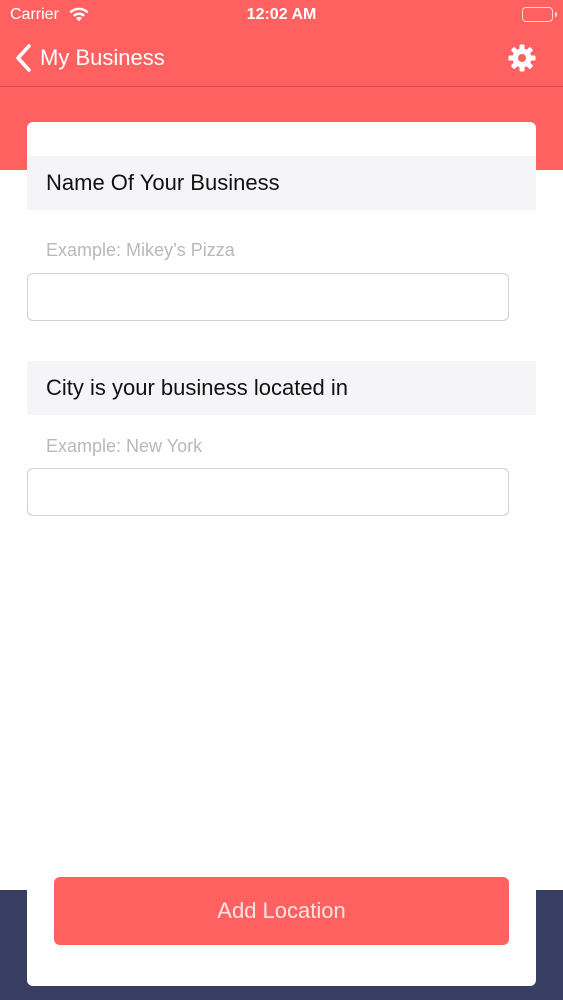  Describe the element at coordinates (140, 250) in the screenshot. I see `business-name-hint: Example: Mikey’s Pizza` at that location.